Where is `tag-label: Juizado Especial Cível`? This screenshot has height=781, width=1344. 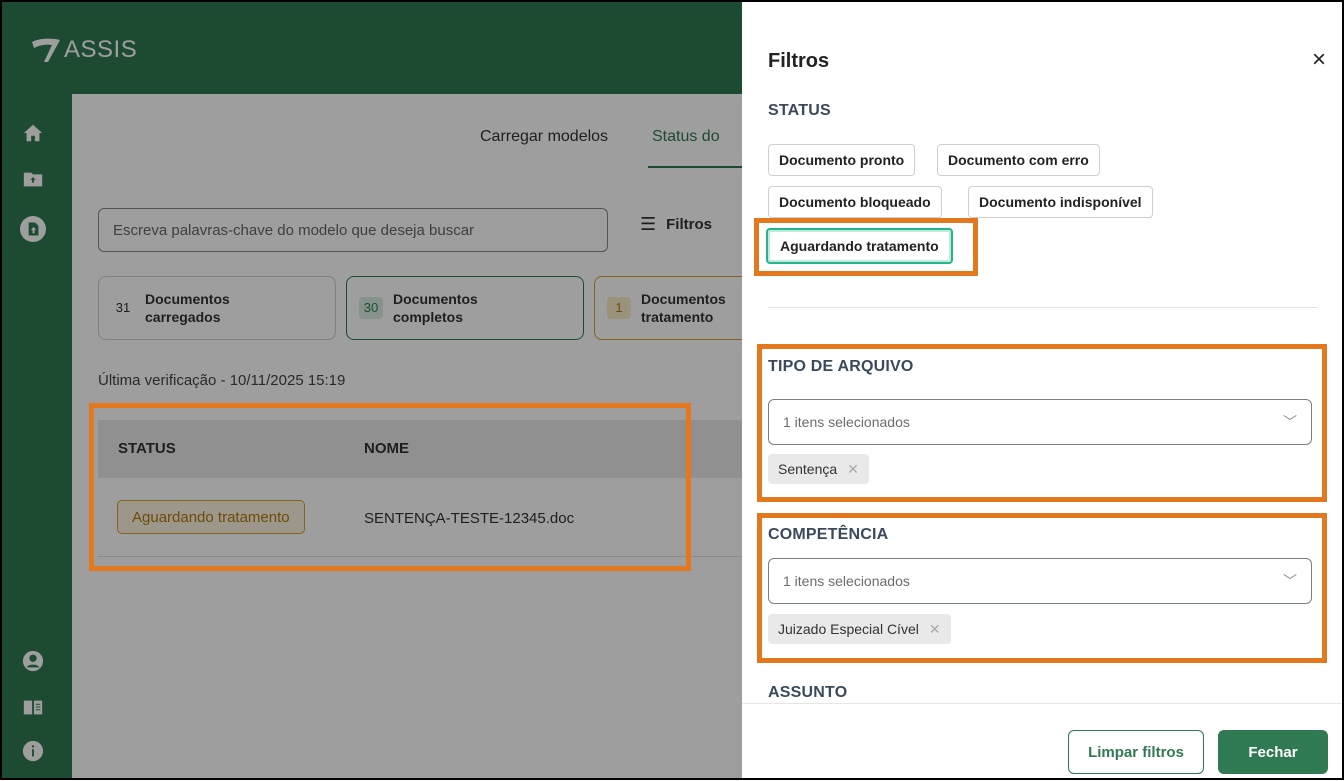 tag-label: Juizado Especial Cível is located at coordinates (848, 629).